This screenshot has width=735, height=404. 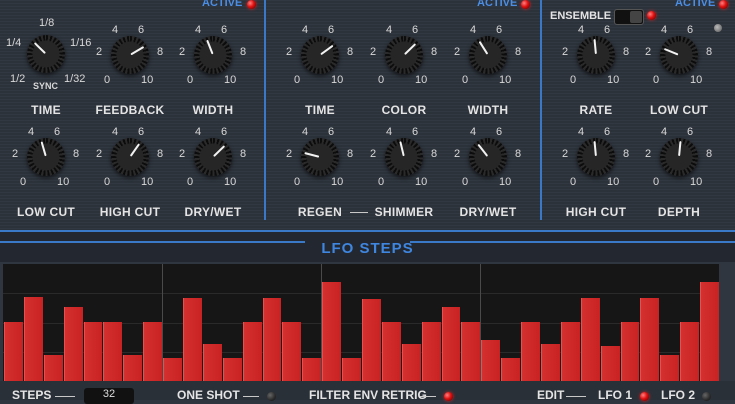 I want to click on reverb-active-led, so click(x=525, y=4).